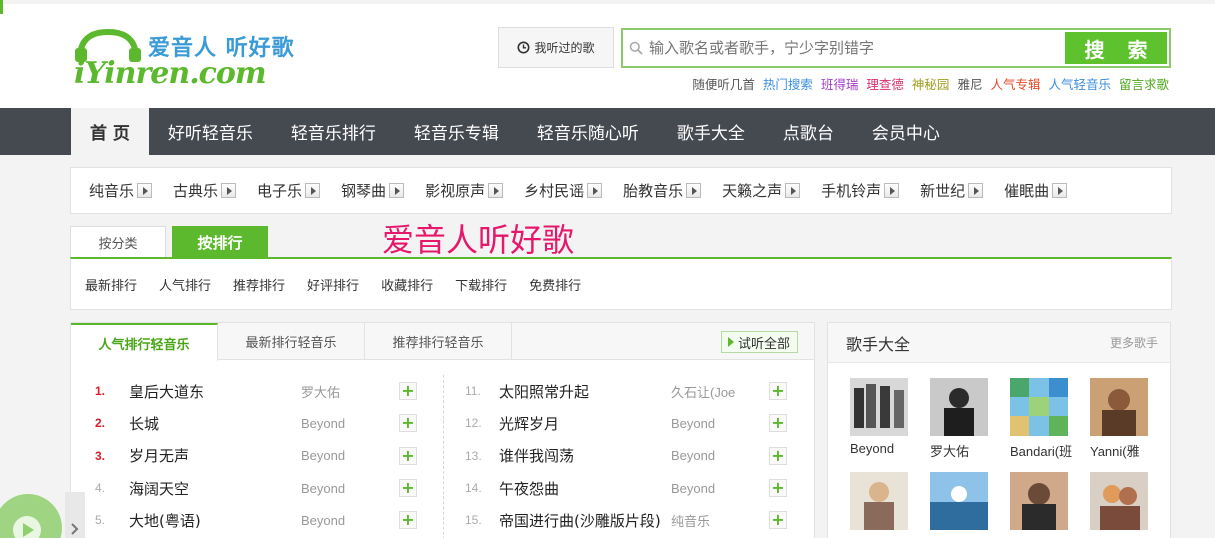  I want to click on genre-item: 古典乐, so click(205, 190).